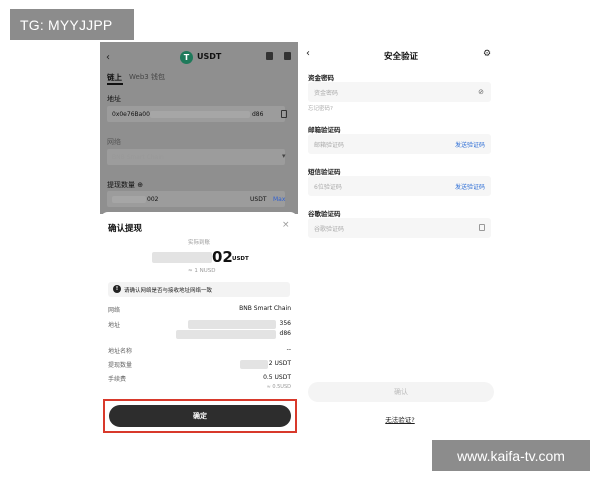 Image resolution: width=600 pixels, height=480 pixels. Describe the element at coordinates (125, 229) in the screenshot. I see `sheet-title: 确认提现` at that location.